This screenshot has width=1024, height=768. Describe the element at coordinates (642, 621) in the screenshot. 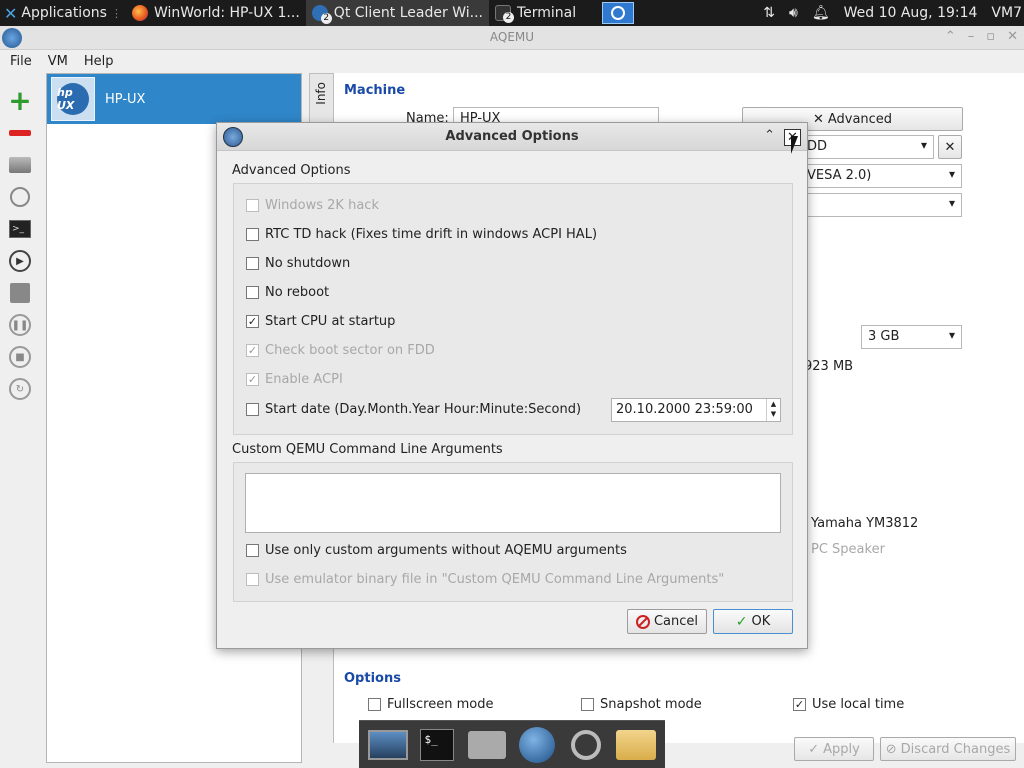

I see `cancel-icon` at that location.